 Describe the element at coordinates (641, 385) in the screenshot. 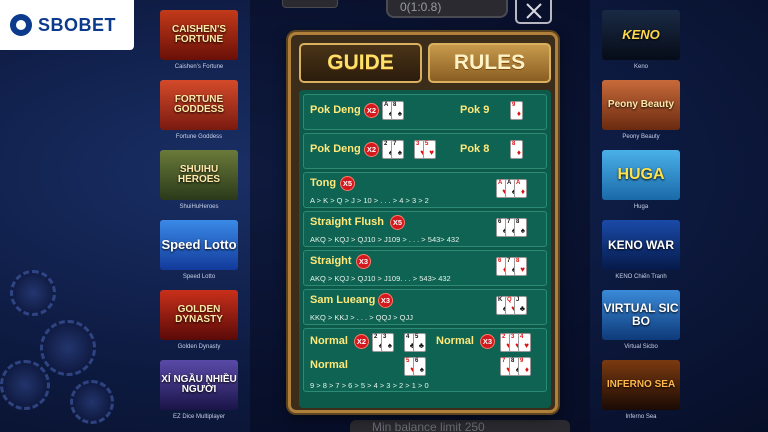

I see `game-thumbnail: INFERNO SEA` at that location.